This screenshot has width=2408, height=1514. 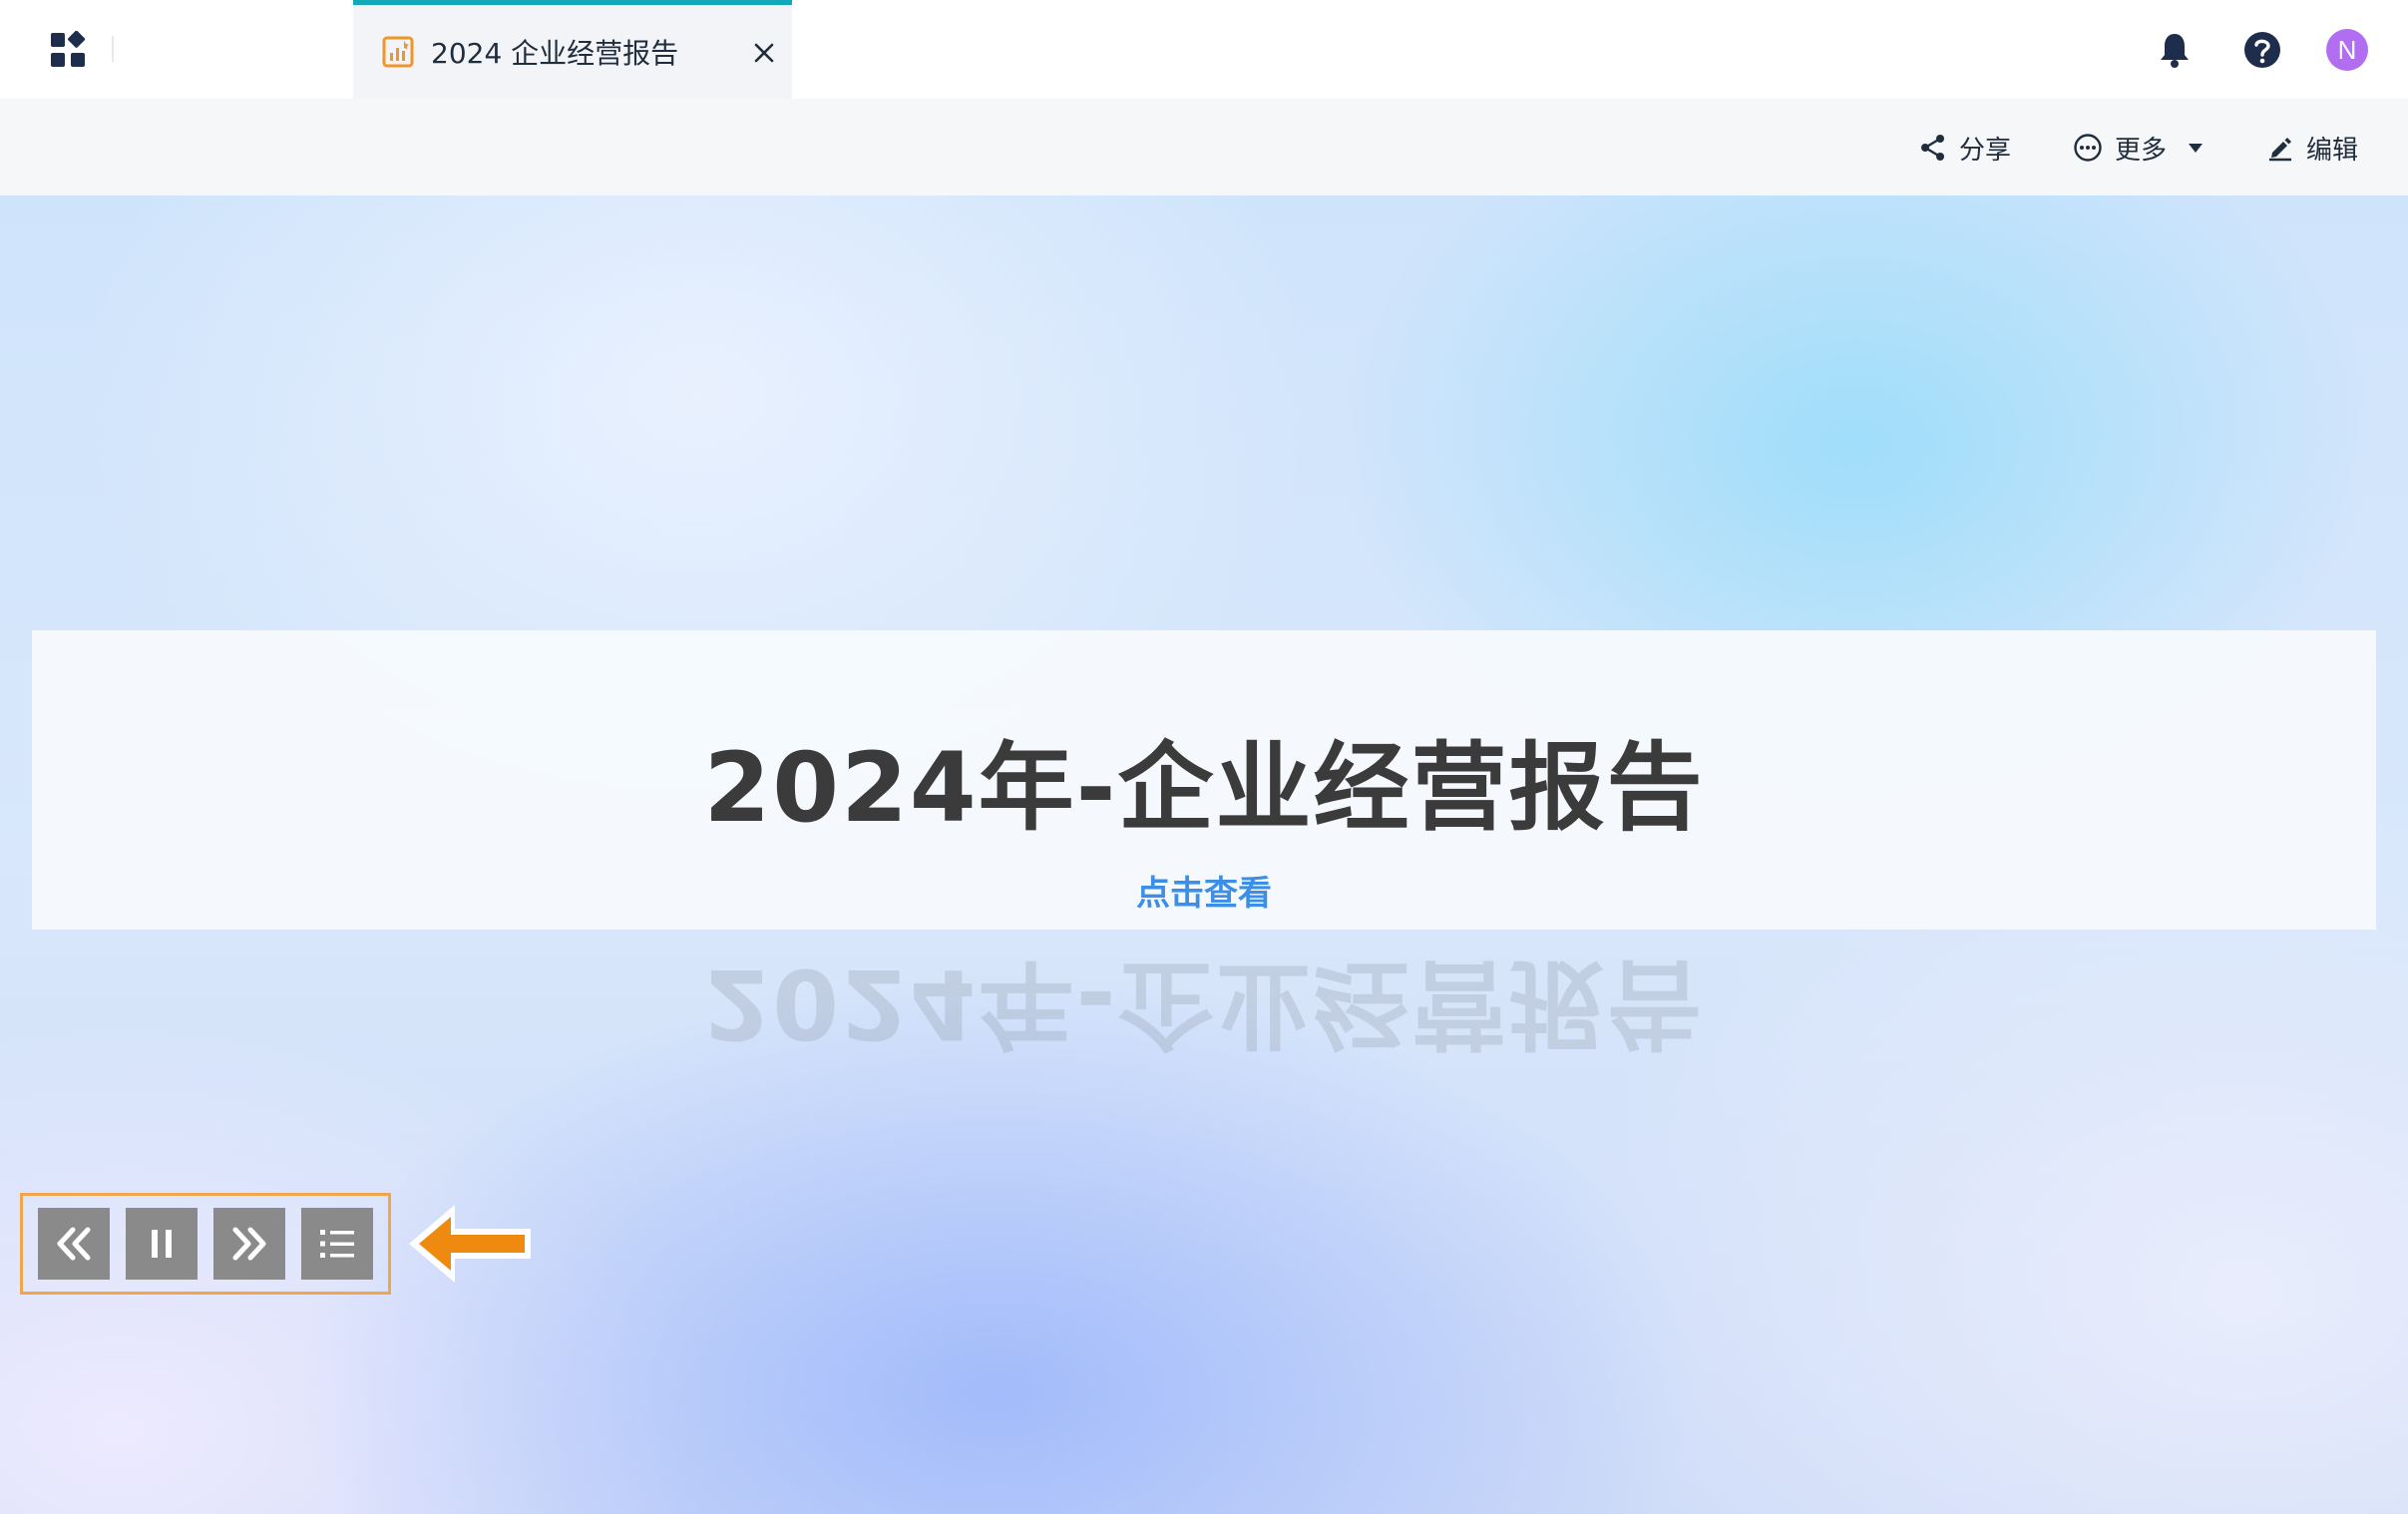 What do you see at coordinates (764, 53) in the screenshot?
I see `close-icon` at bounding box center [764, 53].